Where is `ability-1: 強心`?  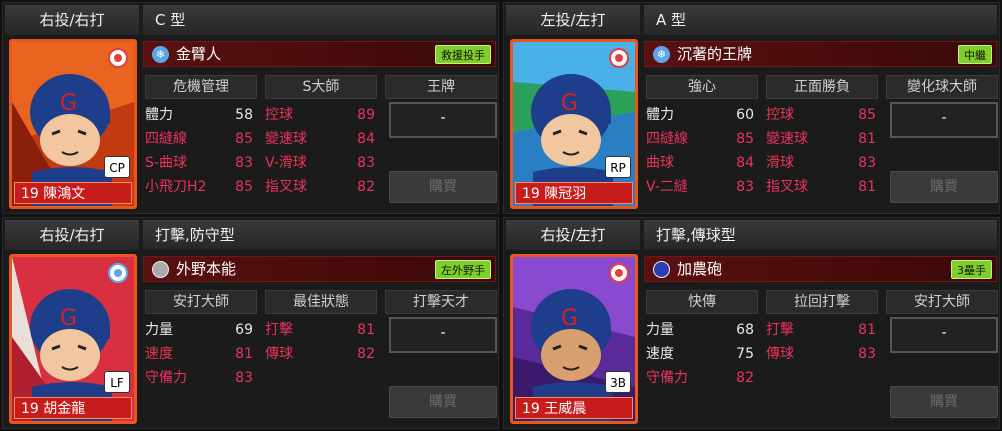
ability-1: 強心 is located at coordinates (702, 87).